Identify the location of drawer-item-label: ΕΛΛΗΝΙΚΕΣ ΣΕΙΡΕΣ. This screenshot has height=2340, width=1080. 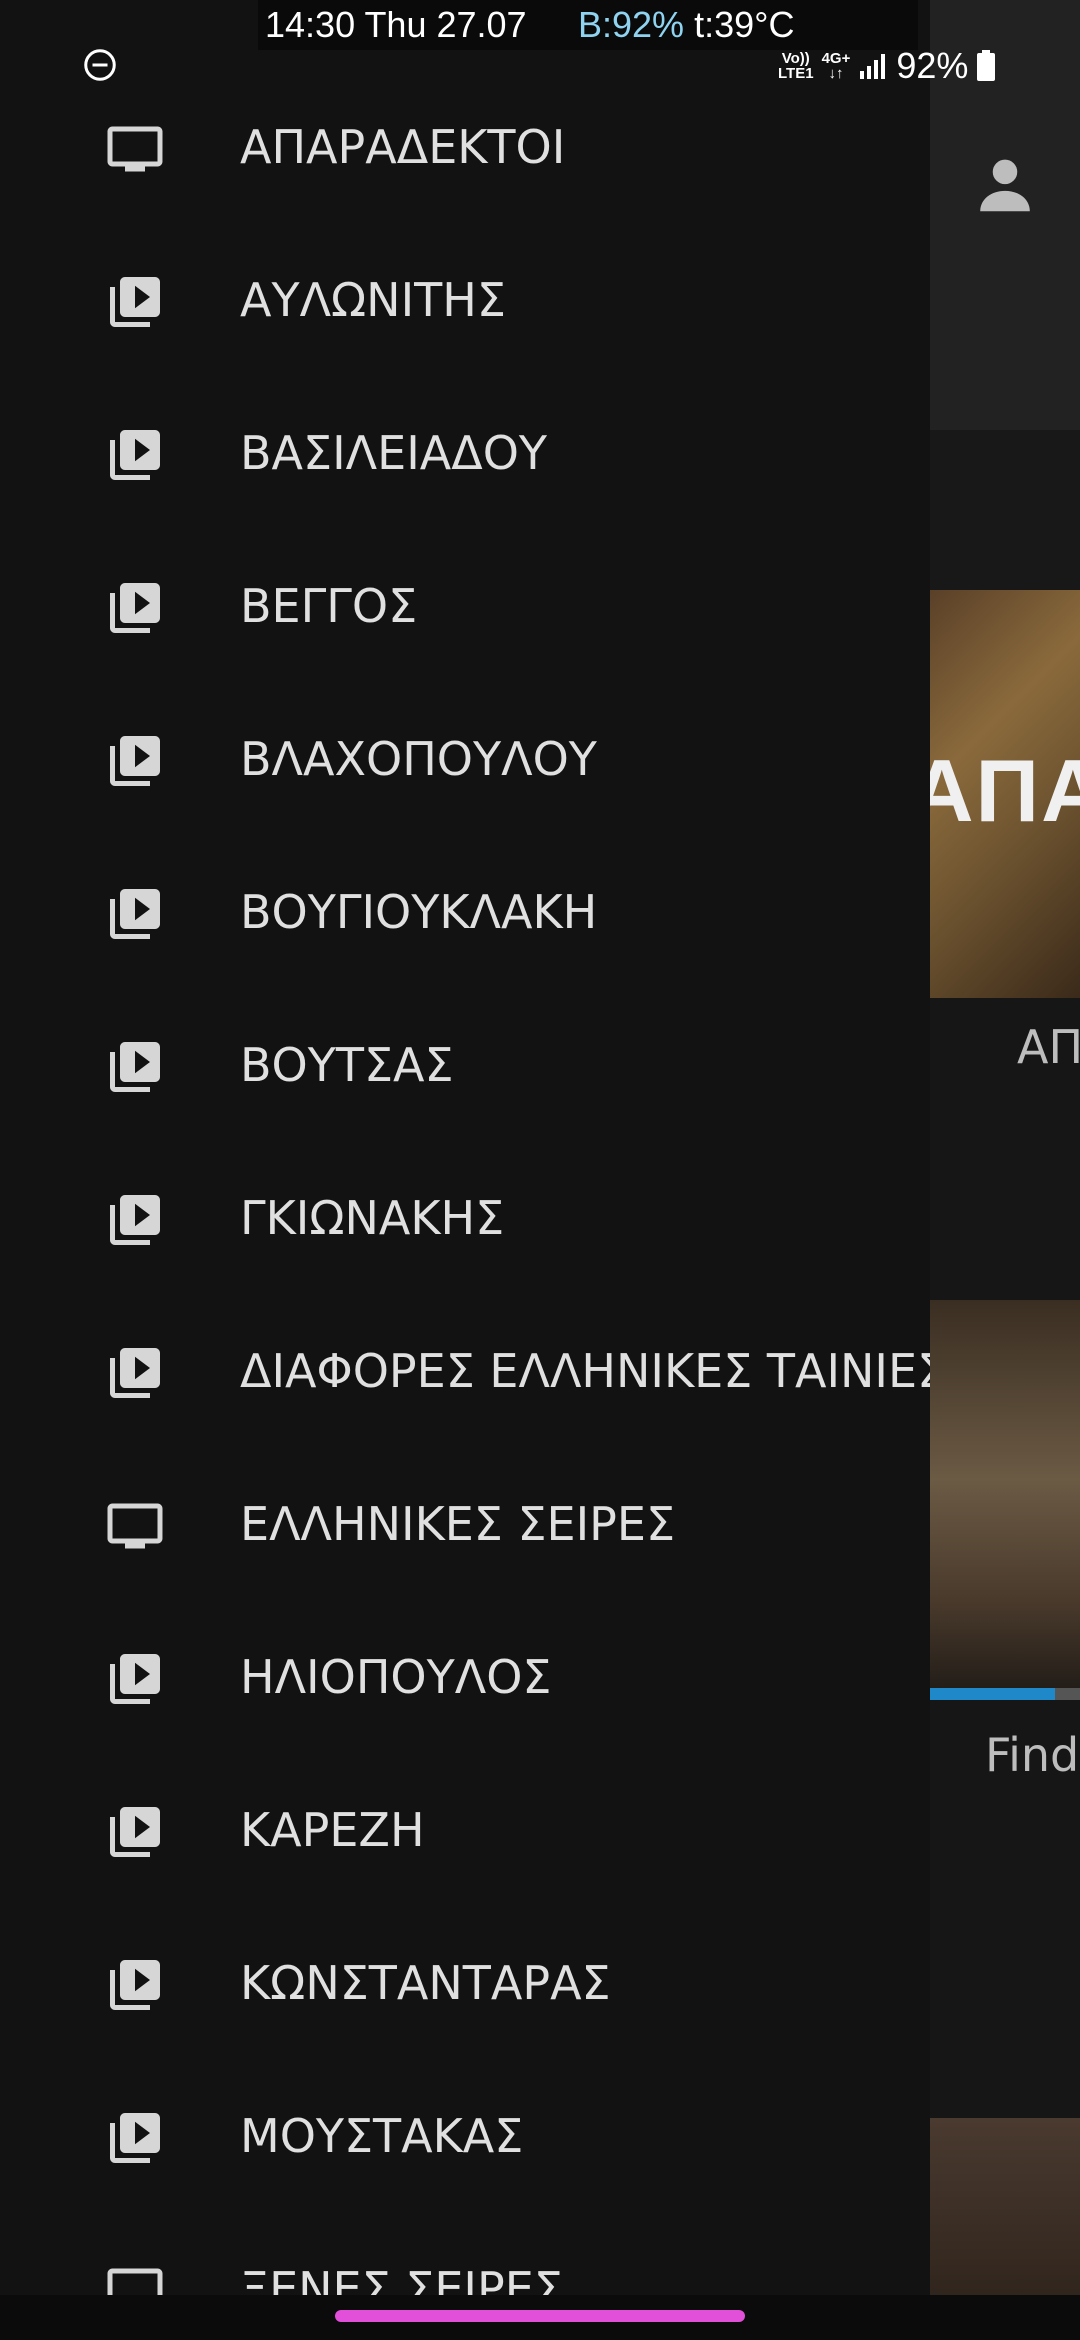
(458, 1524).